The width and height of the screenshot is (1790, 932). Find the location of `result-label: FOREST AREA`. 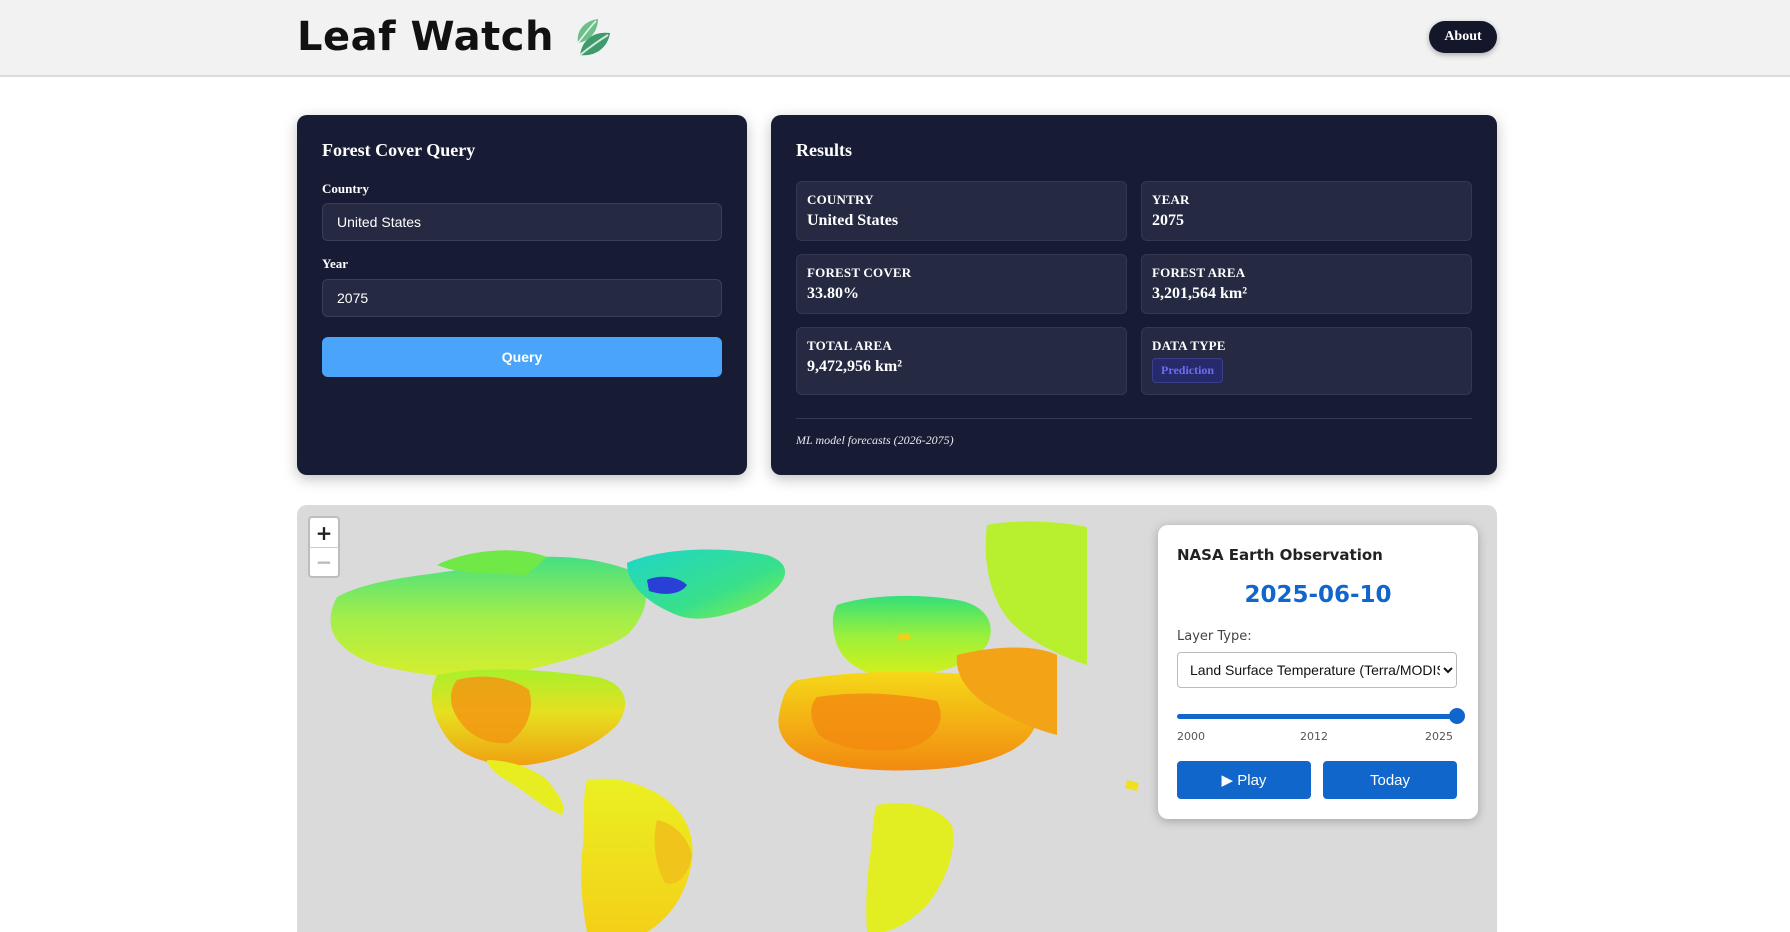

result-label: FOREST AREA is located at coordinates (1199, 272).